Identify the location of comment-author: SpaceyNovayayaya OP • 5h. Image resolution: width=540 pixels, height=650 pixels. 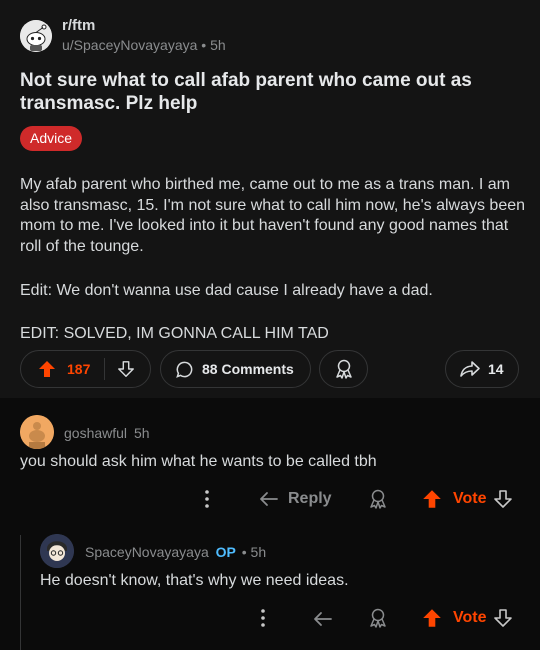
(175, 552).